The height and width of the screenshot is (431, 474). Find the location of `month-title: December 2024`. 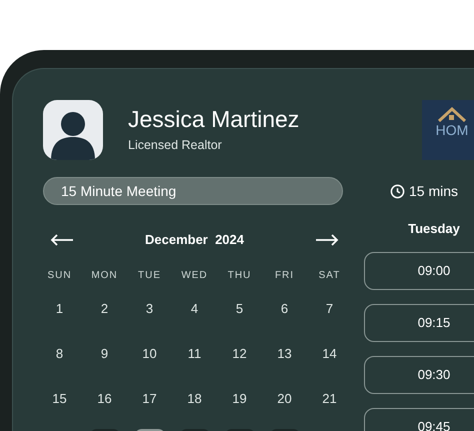

month-title: December 2024 is located at coordinates (194, 240).